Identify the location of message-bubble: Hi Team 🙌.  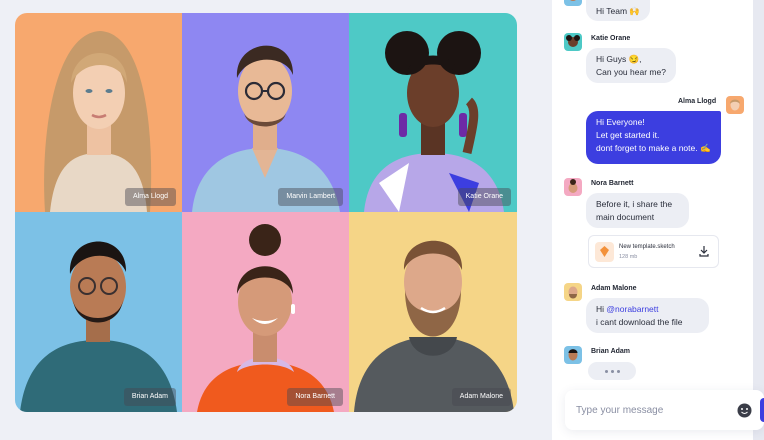
(618, 10).